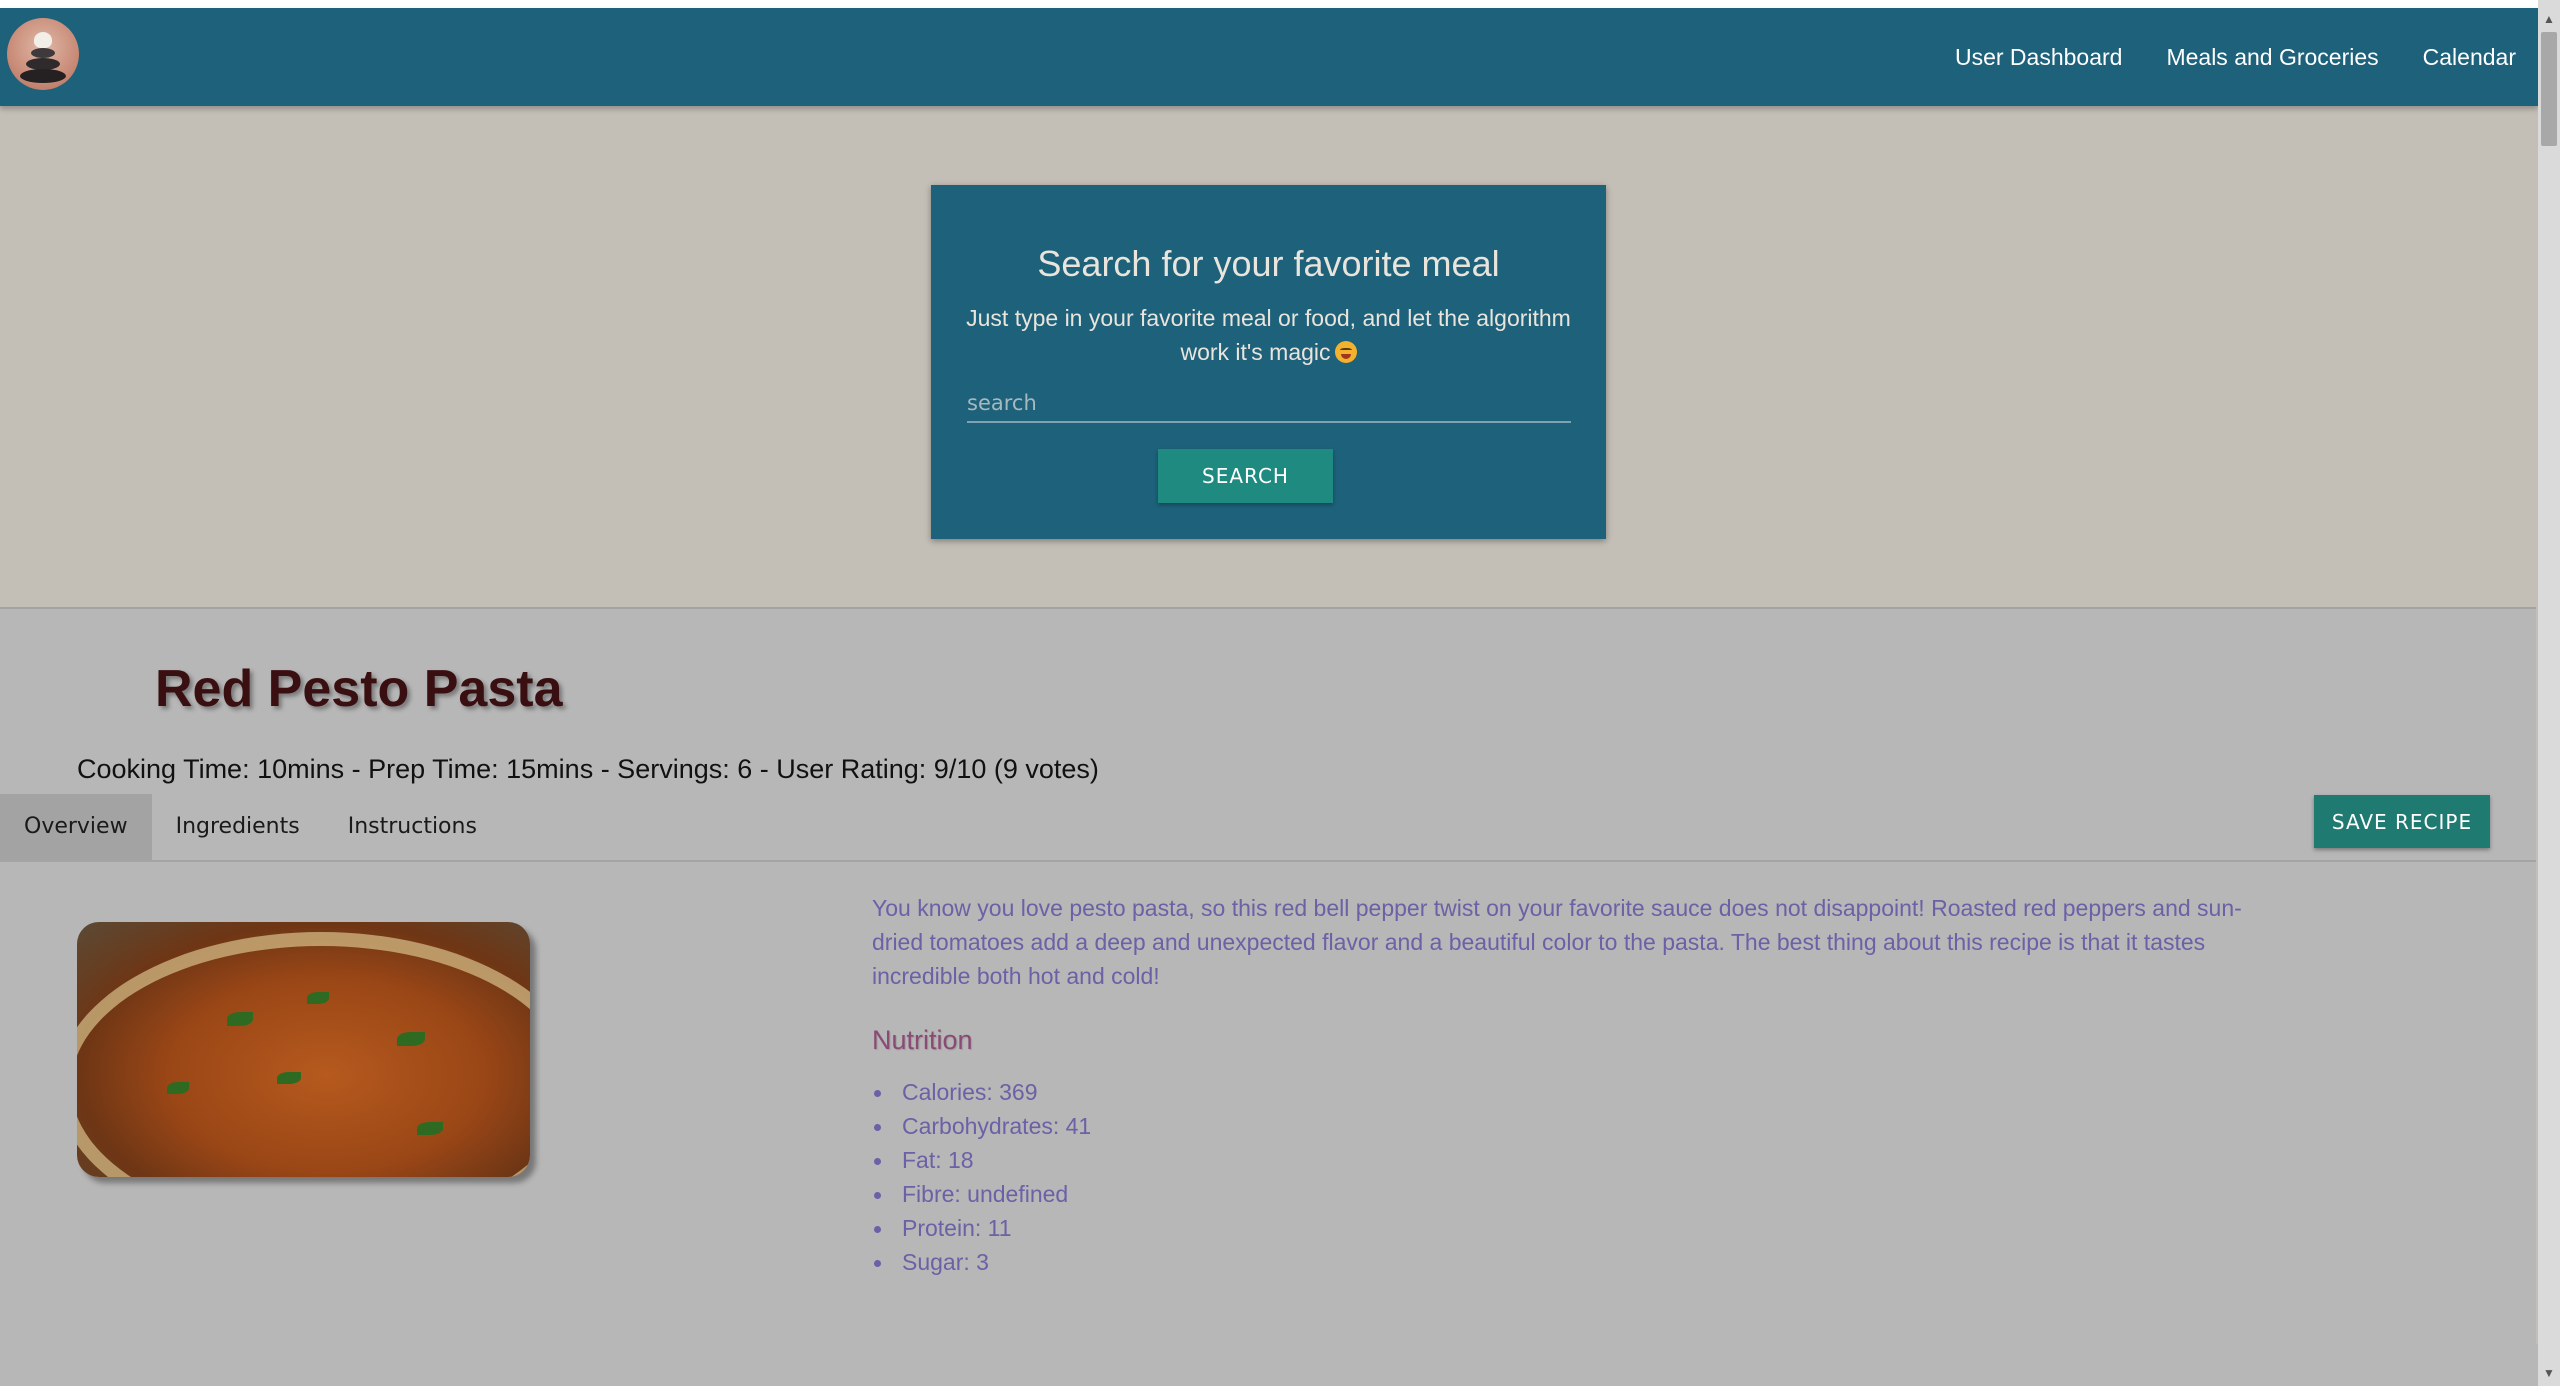  I want to click on nutrition-item: Fibre: undefined, so click(981, 1194).